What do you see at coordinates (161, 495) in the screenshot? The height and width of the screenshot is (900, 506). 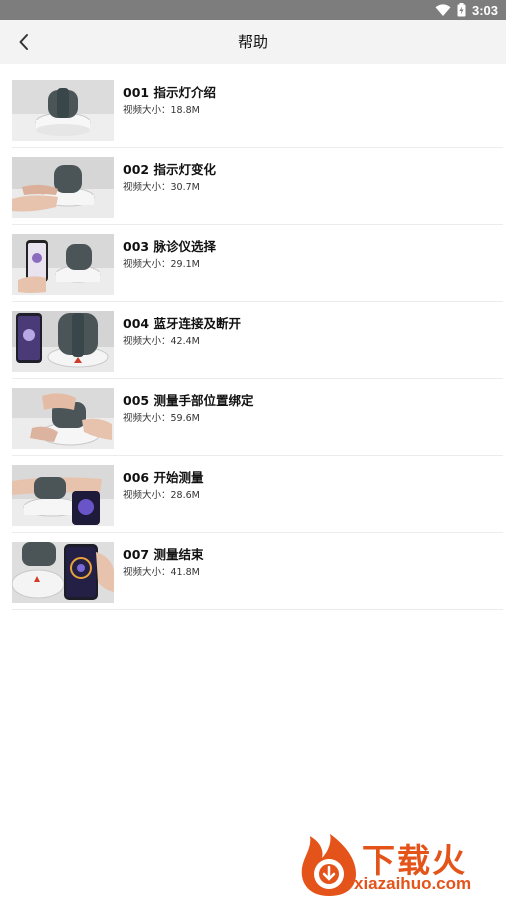 I see `video-size: 视频大小：28.6M` at bounding box center [161, 495].